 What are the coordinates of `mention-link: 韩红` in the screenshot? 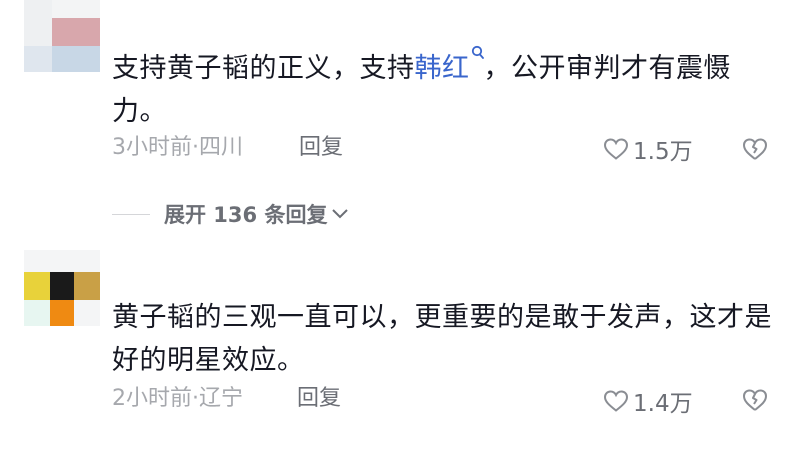 It's located at (442, 68).